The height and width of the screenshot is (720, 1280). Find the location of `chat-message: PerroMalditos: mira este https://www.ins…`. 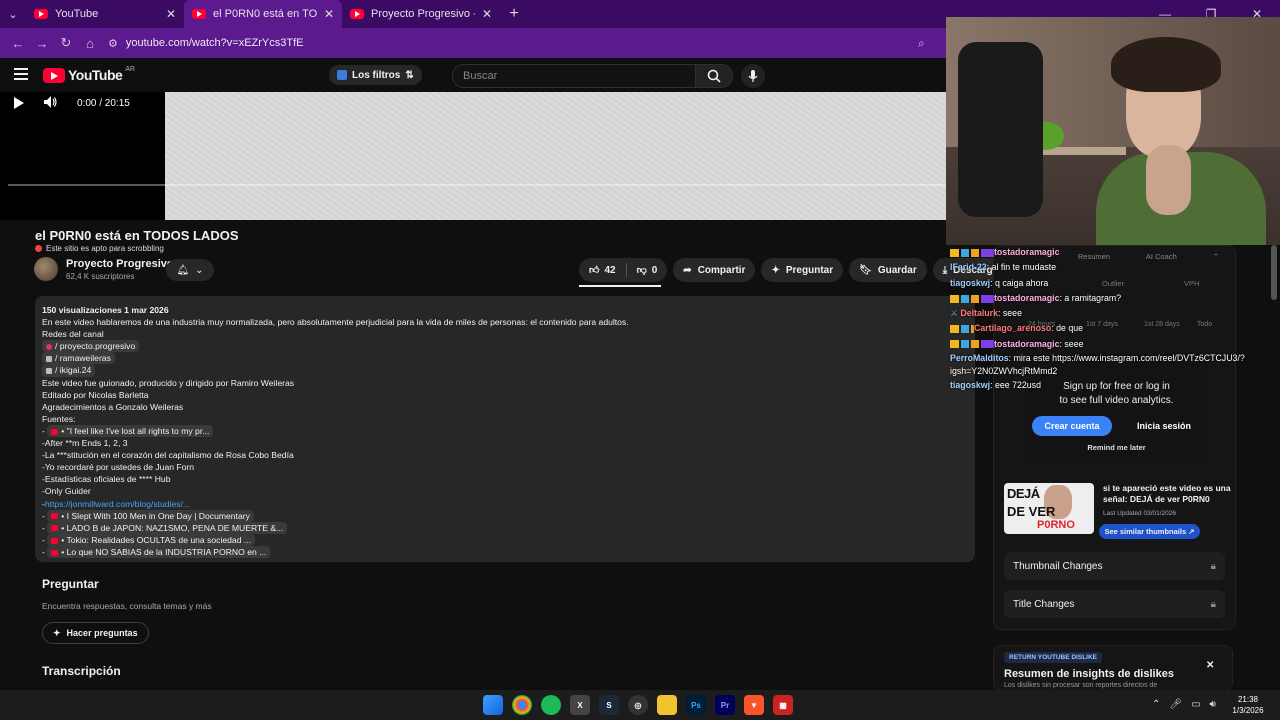

chat-message: PerroMalditos: mira este https://www.ins… is located at coordinates (1097, 365).